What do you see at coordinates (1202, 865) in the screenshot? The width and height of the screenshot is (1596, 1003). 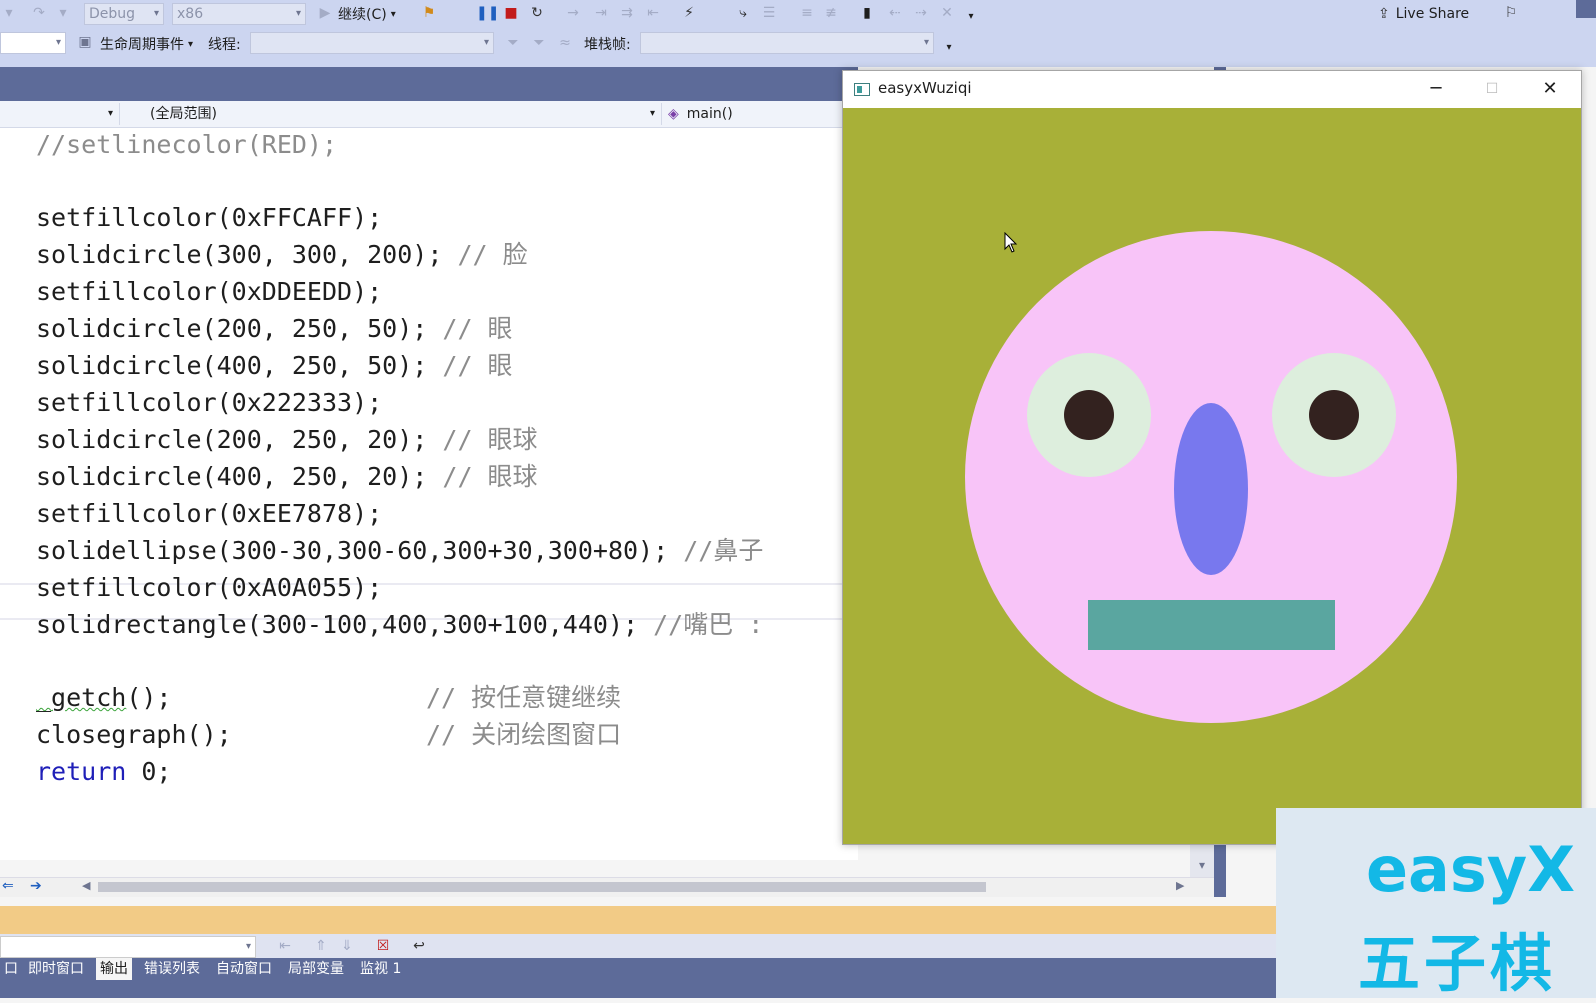 I see `scroll-down-icon: ▾` at bounding box center [1202, 865].